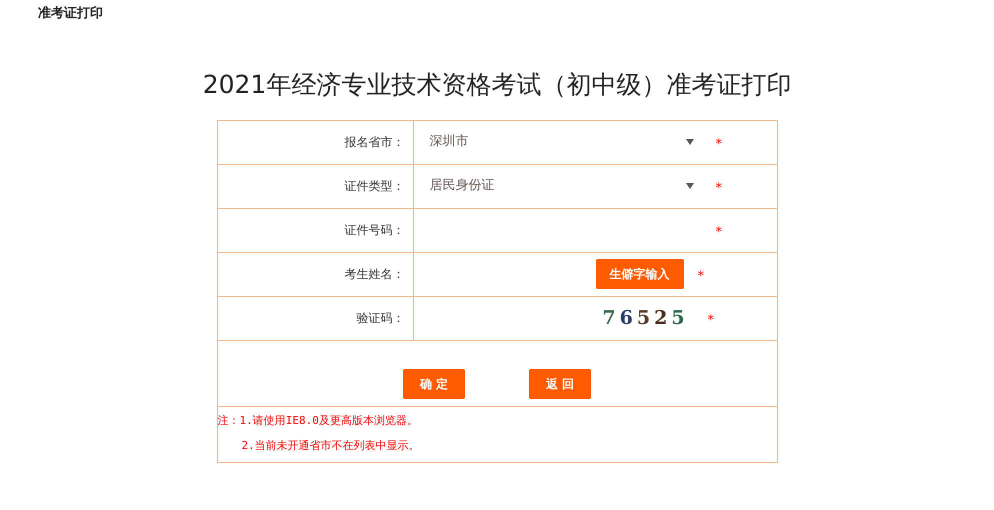  What do you see at coordinates (330, 446) in the screenshot?
I see `note-text: 2.当前未开通省市不在列表中显示。` at bounding box center [330, 446].